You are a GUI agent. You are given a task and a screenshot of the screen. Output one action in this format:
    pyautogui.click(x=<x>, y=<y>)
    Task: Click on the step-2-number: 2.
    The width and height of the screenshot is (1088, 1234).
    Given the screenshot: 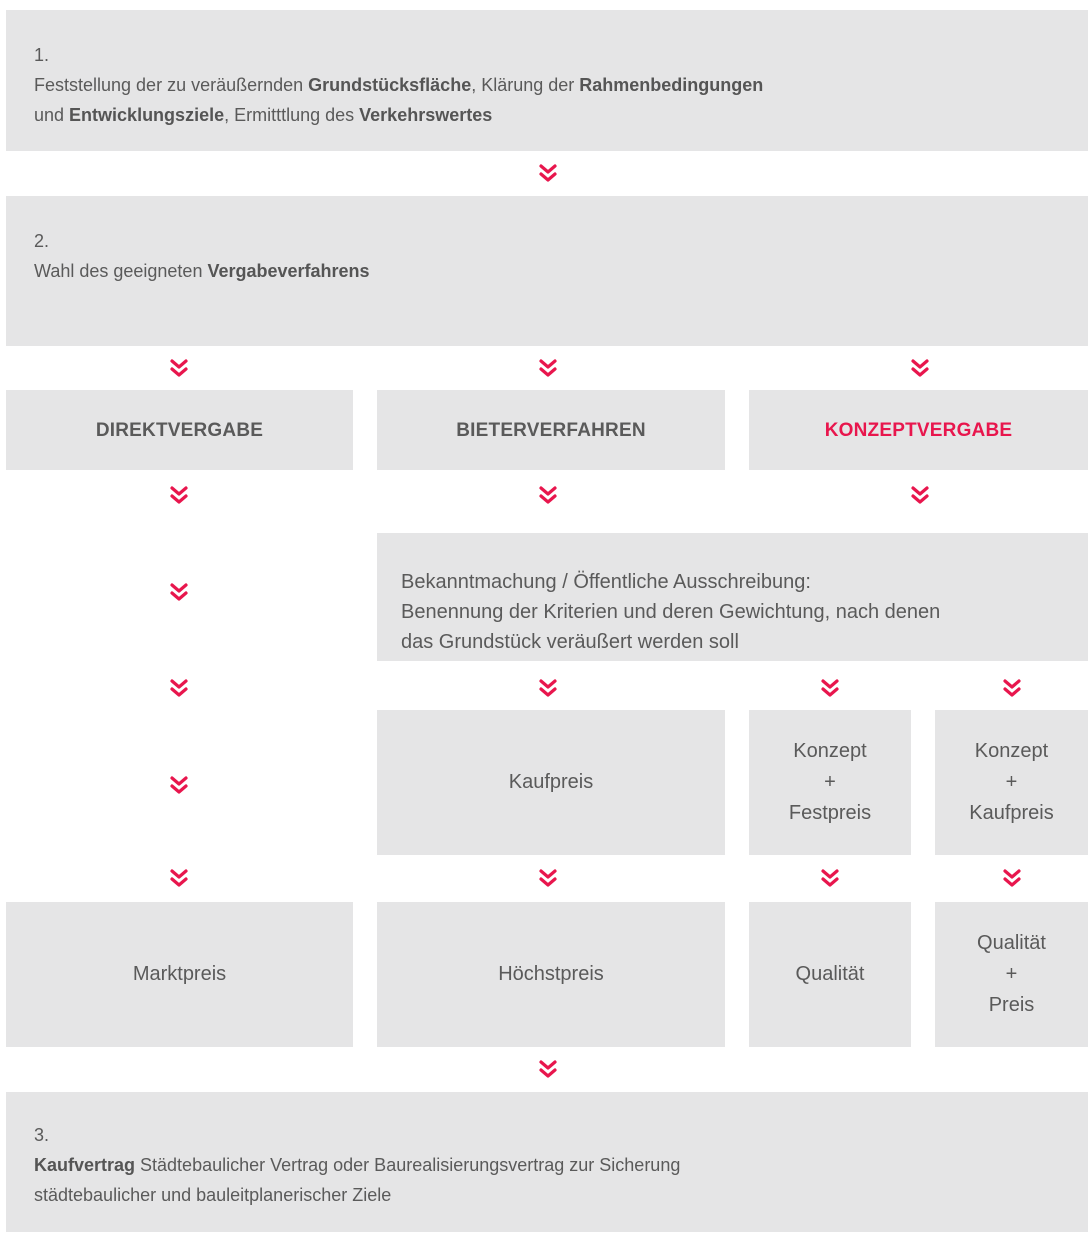 What is the action you would take?
    pyautogui.click(x=42, y=241)
    